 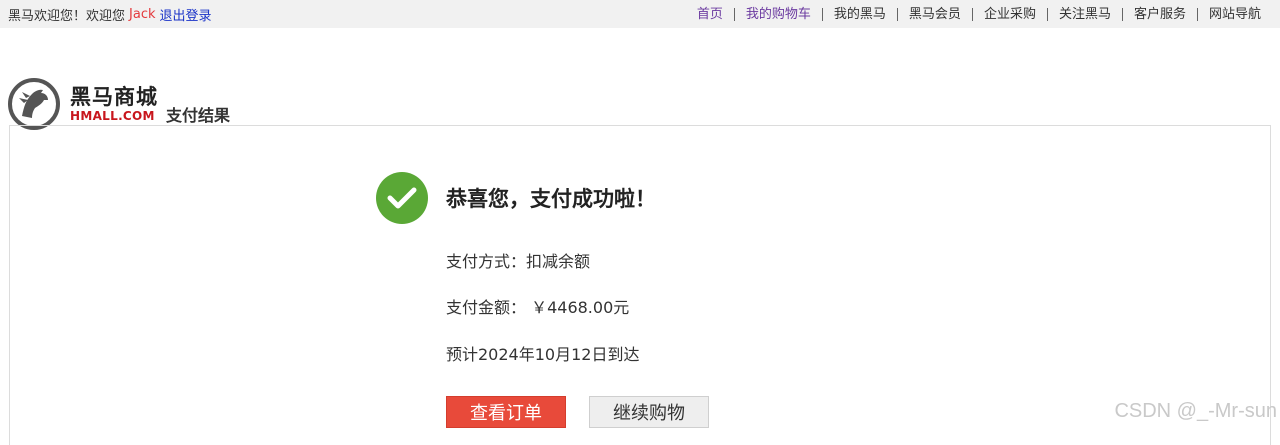 What do you see at coordinates (1195, 411) in the screenshot?
I see `watermark: CSDN @_-Mr-sun` at bounding box center [1195, 411].